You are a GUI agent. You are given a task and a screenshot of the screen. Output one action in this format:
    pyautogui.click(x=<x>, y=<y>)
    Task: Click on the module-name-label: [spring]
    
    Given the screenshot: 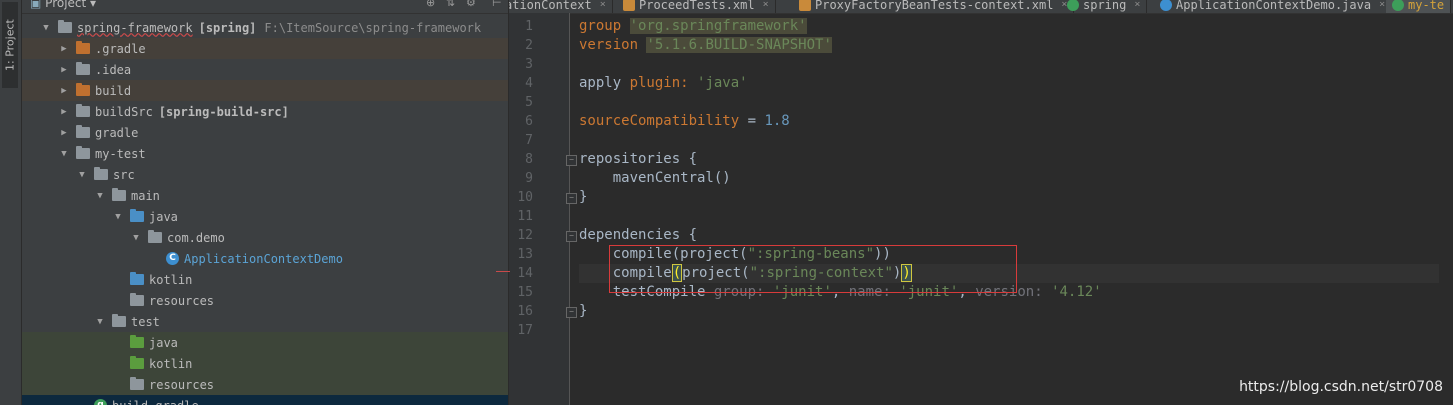 What is the action you would take?
    pyautogui.click(x=227, y=27)
    